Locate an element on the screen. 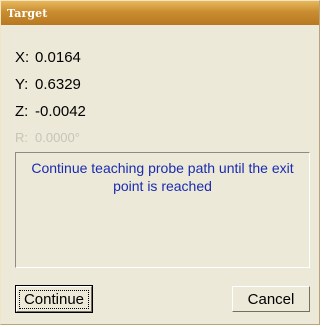 This screenshot has width=322, height=327. z-coordinate: Z: -0.0042 is located at coordinates (50, 111).